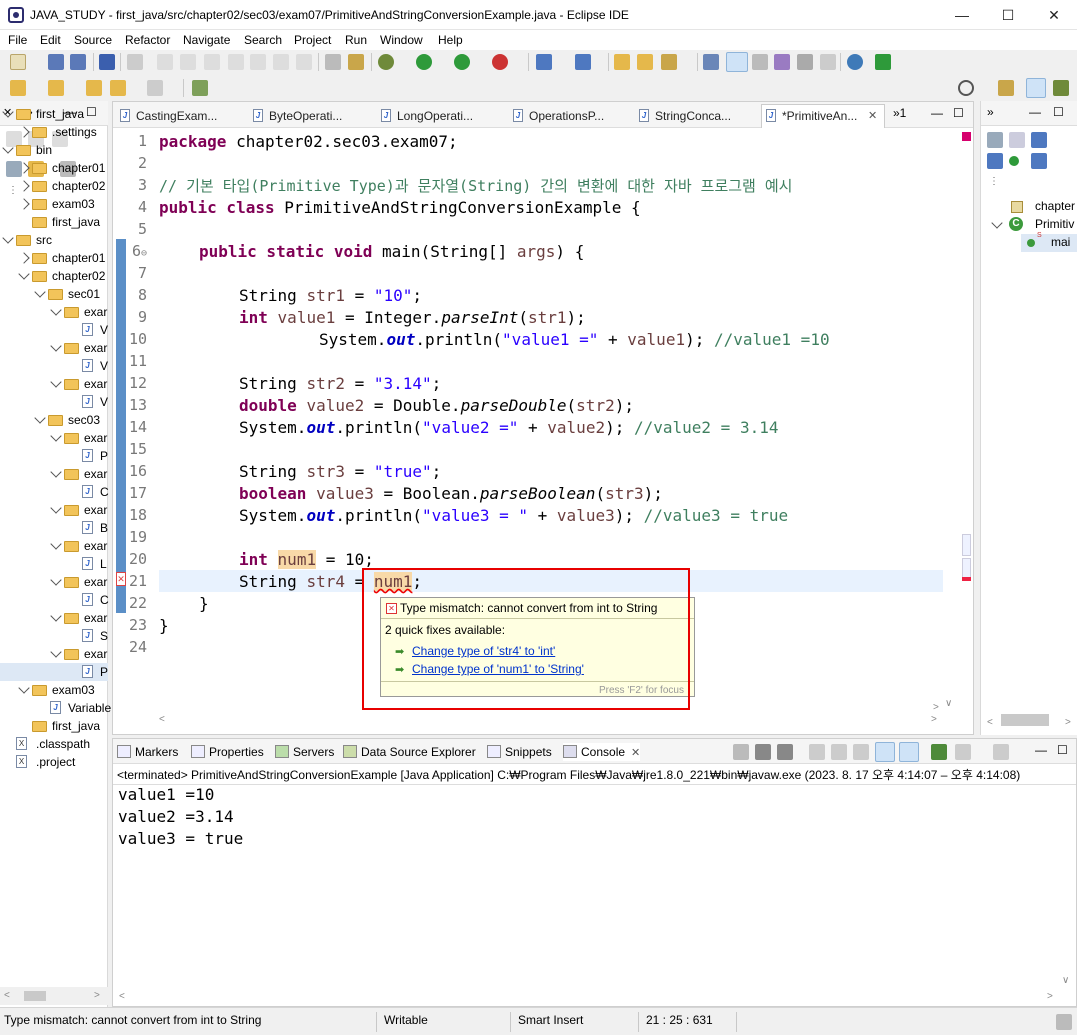 This screenshot has width=1077, height=1035. Describe the element at coordinates (500, 62) in the screenshot. I see `external-tools-icon` at that location.